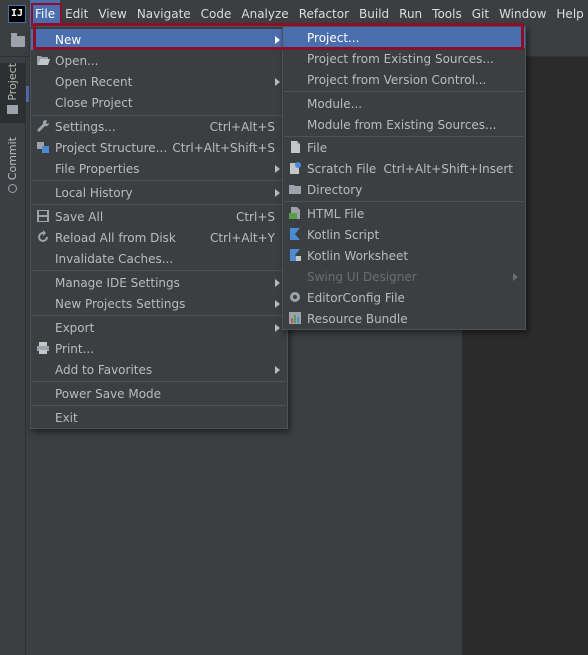  Describe the element at coordinates (324, 14) in the screenshot. I see `menu-refactor: Refactor` at that location.